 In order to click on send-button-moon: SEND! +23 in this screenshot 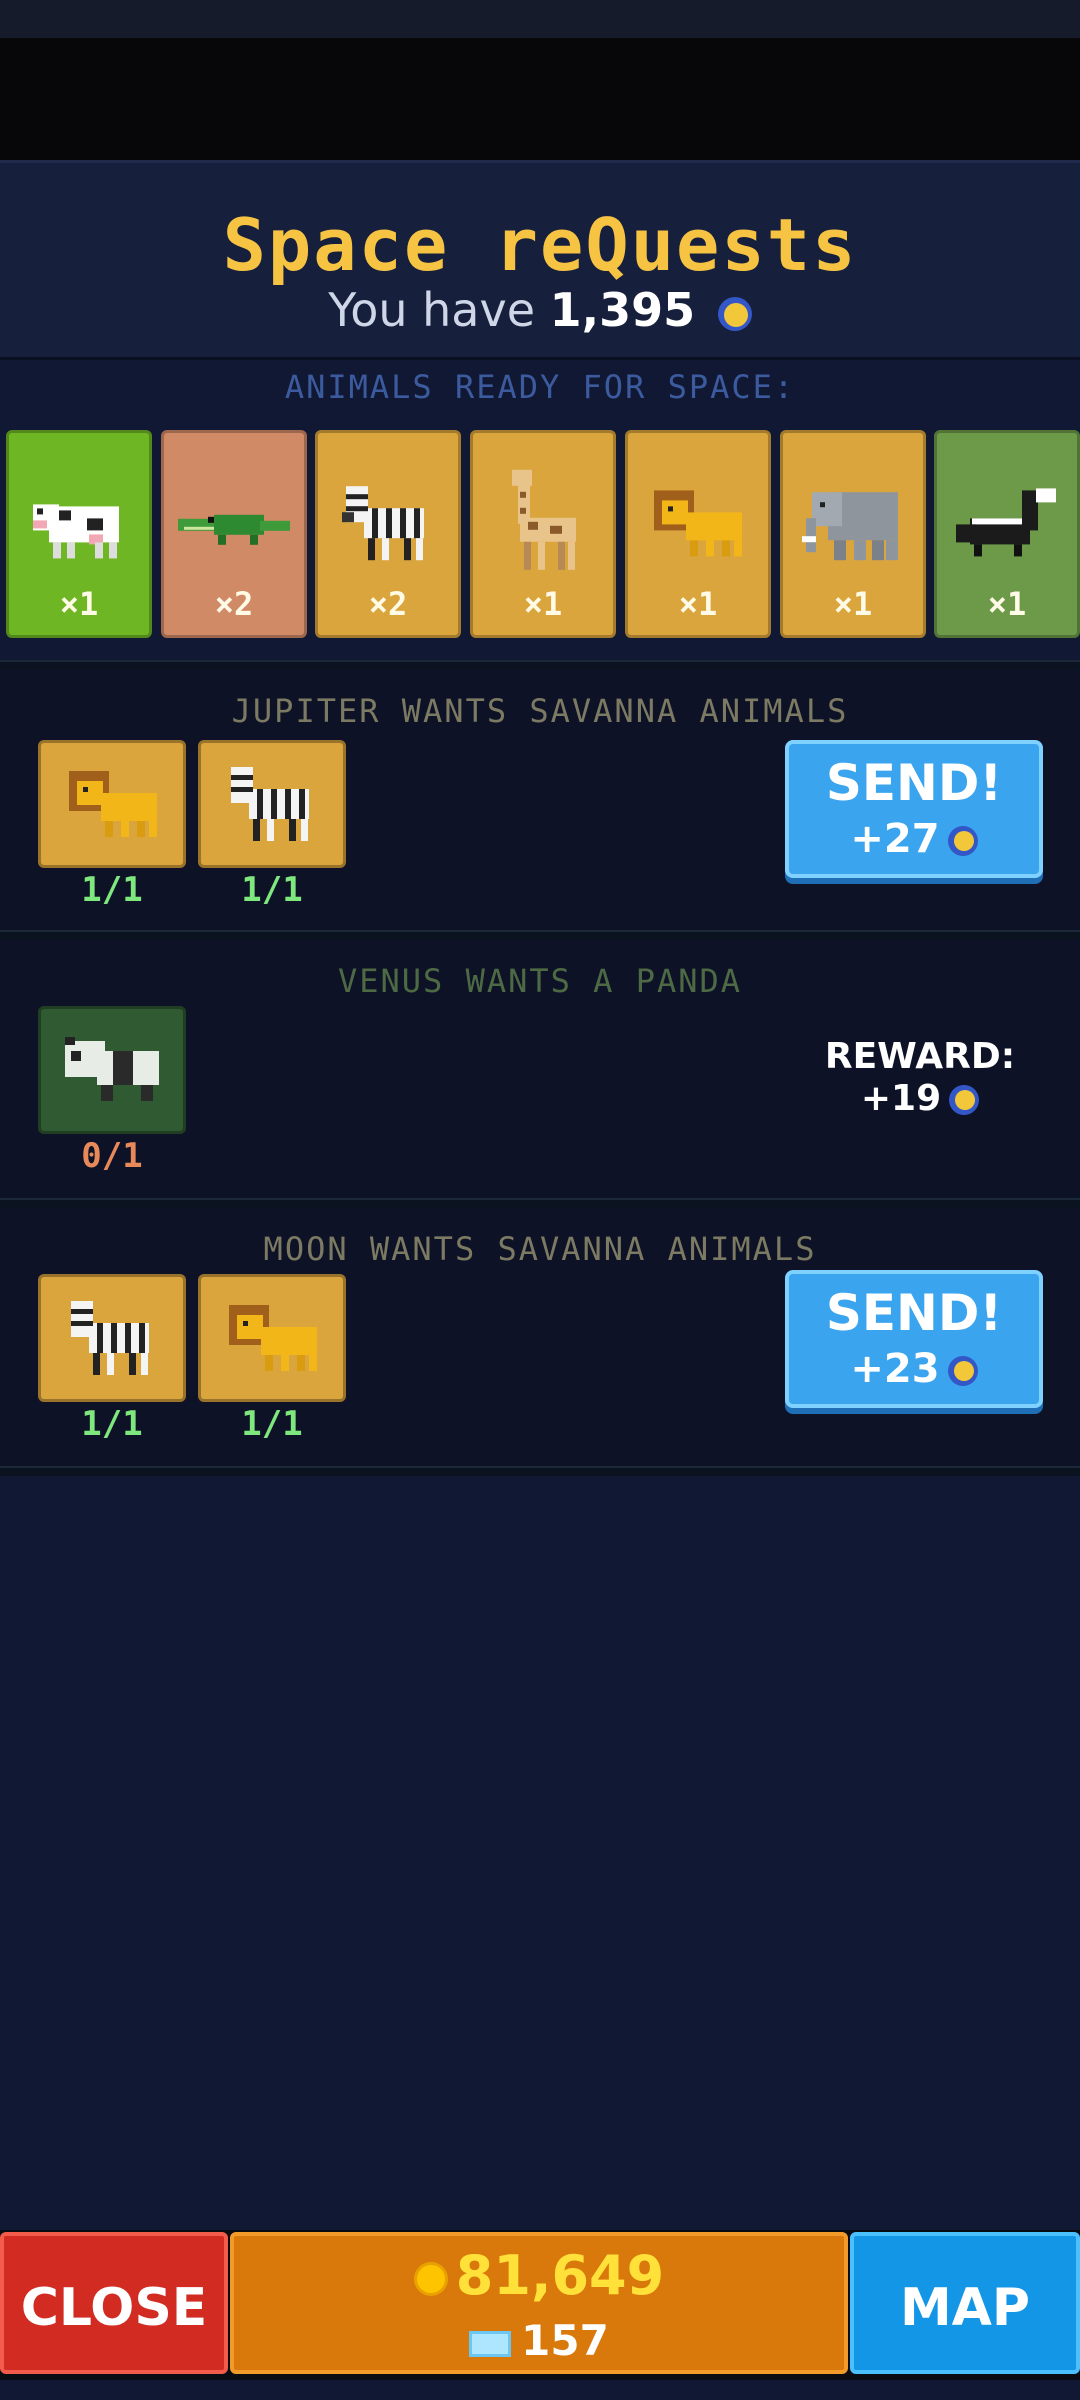, I will do `click(914, 1339)`.